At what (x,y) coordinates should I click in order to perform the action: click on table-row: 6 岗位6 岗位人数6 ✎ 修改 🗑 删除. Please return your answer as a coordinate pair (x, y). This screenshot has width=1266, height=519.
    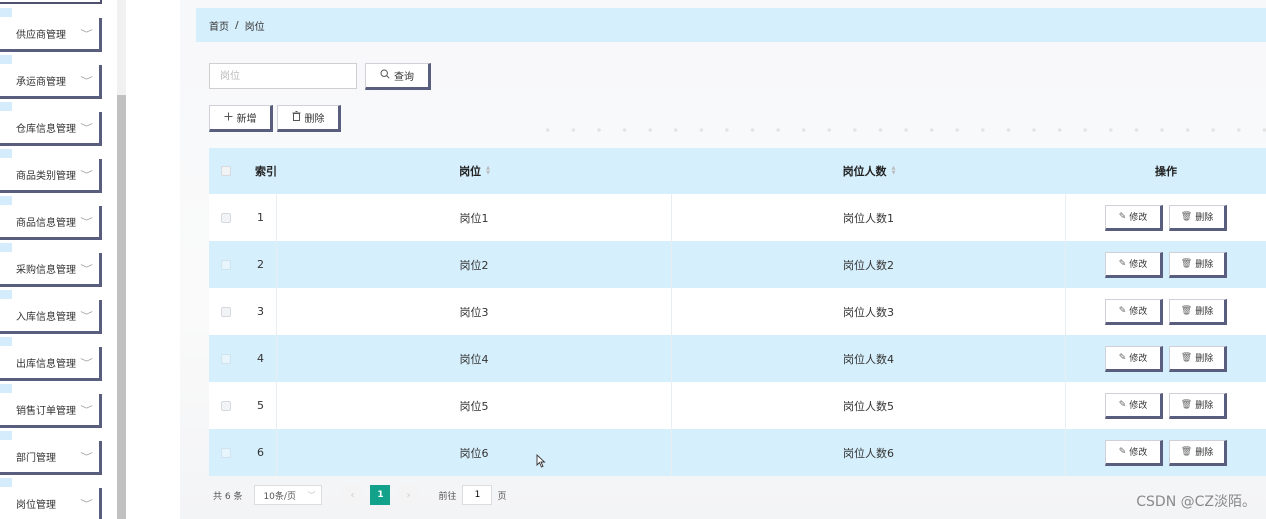
    Looking at the image, I should click on (737, 452).